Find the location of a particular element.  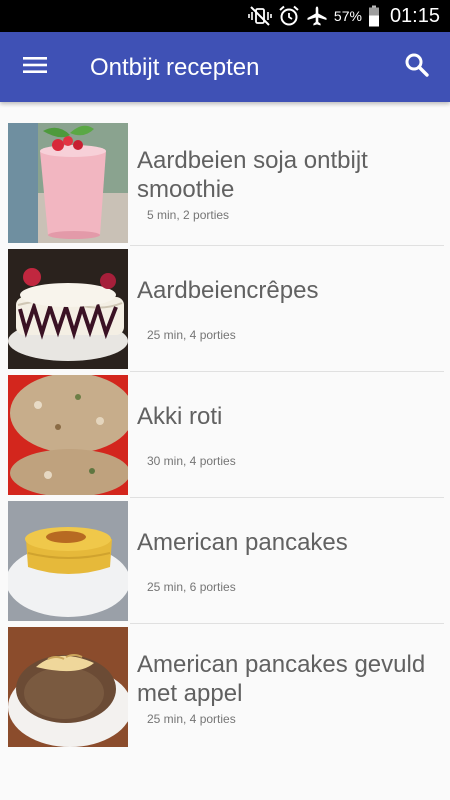

status-icons: 57% 01:15 is located at coordinates (344, 16).